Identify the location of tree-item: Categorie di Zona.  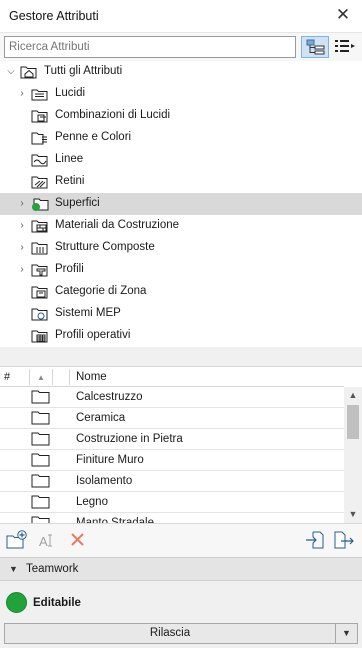
(181, 292).